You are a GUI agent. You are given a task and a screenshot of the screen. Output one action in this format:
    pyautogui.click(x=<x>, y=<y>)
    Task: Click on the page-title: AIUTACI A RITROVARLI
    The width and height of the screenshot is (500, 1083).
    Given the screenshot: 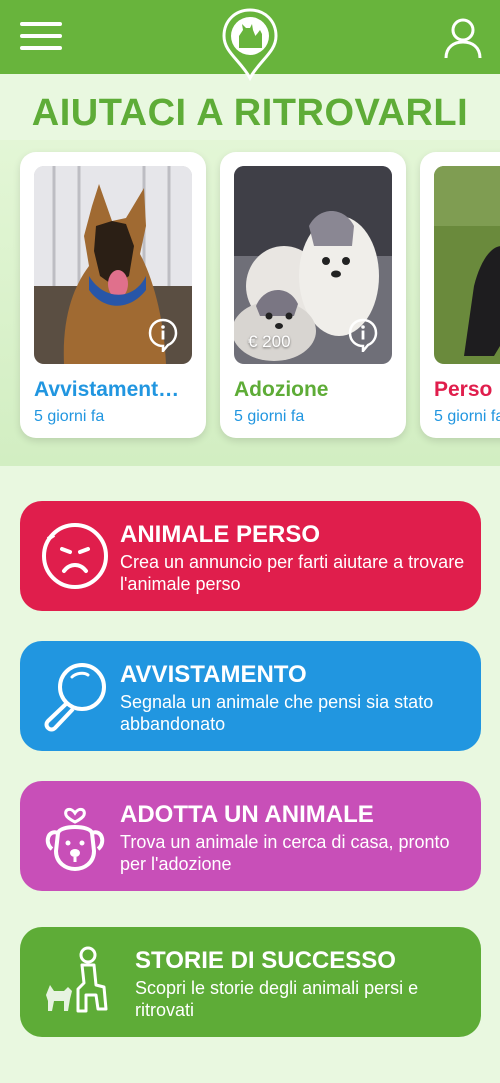 What is the action you would take?
    pyautogui.click(x=250, y=113)
    